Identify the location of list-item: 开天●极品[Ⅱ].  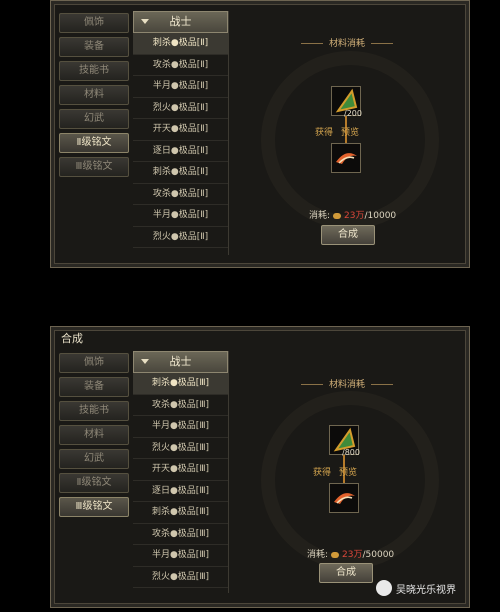
(180, 130).